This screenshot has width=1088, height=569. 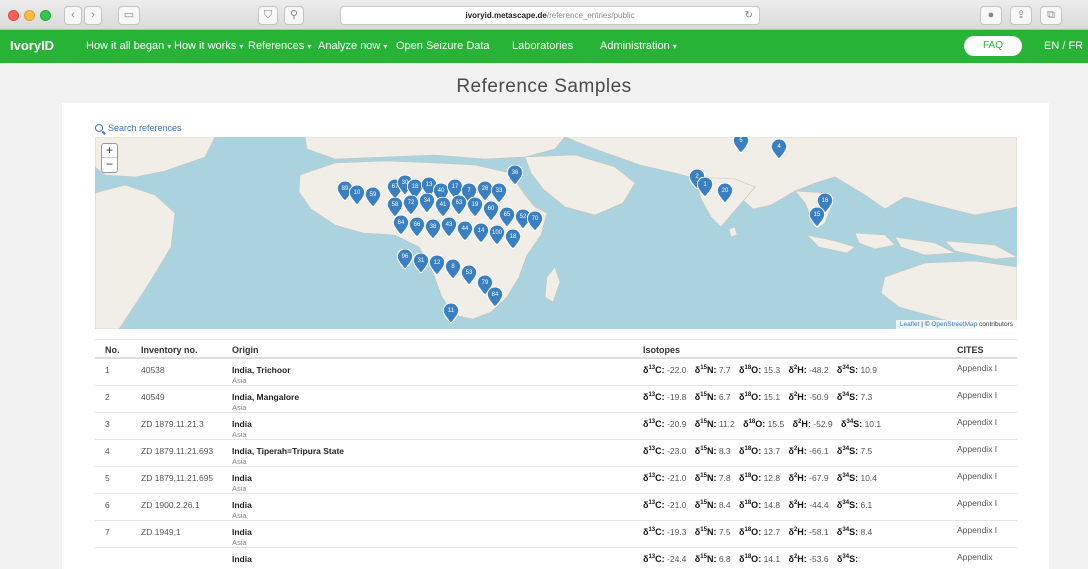 I want to click on extension-button: ●, so click(x=991, y=15).